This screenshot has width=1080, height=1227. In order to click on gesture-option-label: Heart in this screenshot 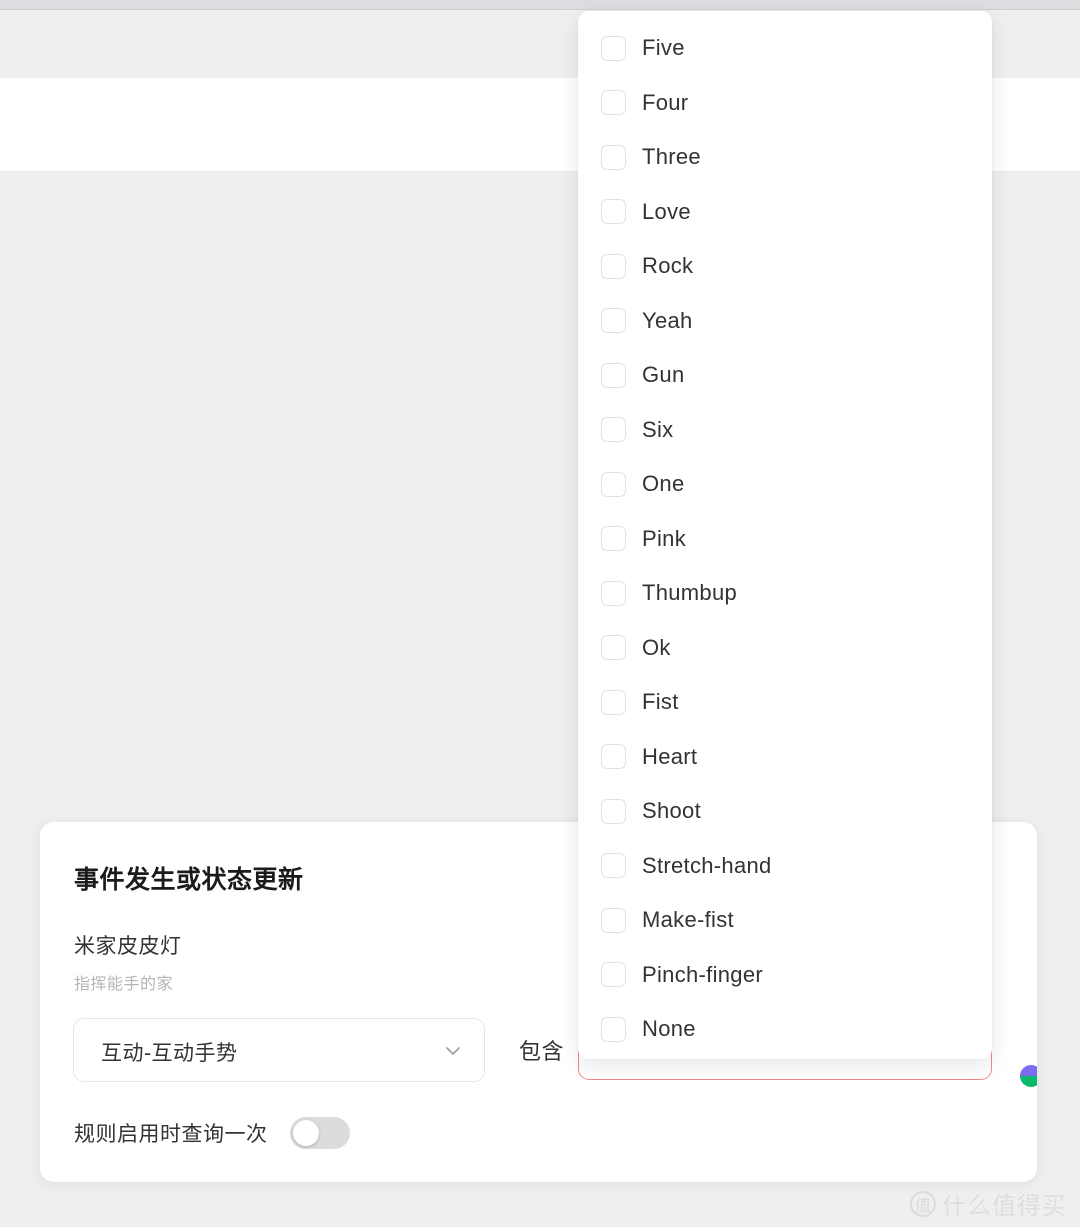, I will do `click(670, 756)`.